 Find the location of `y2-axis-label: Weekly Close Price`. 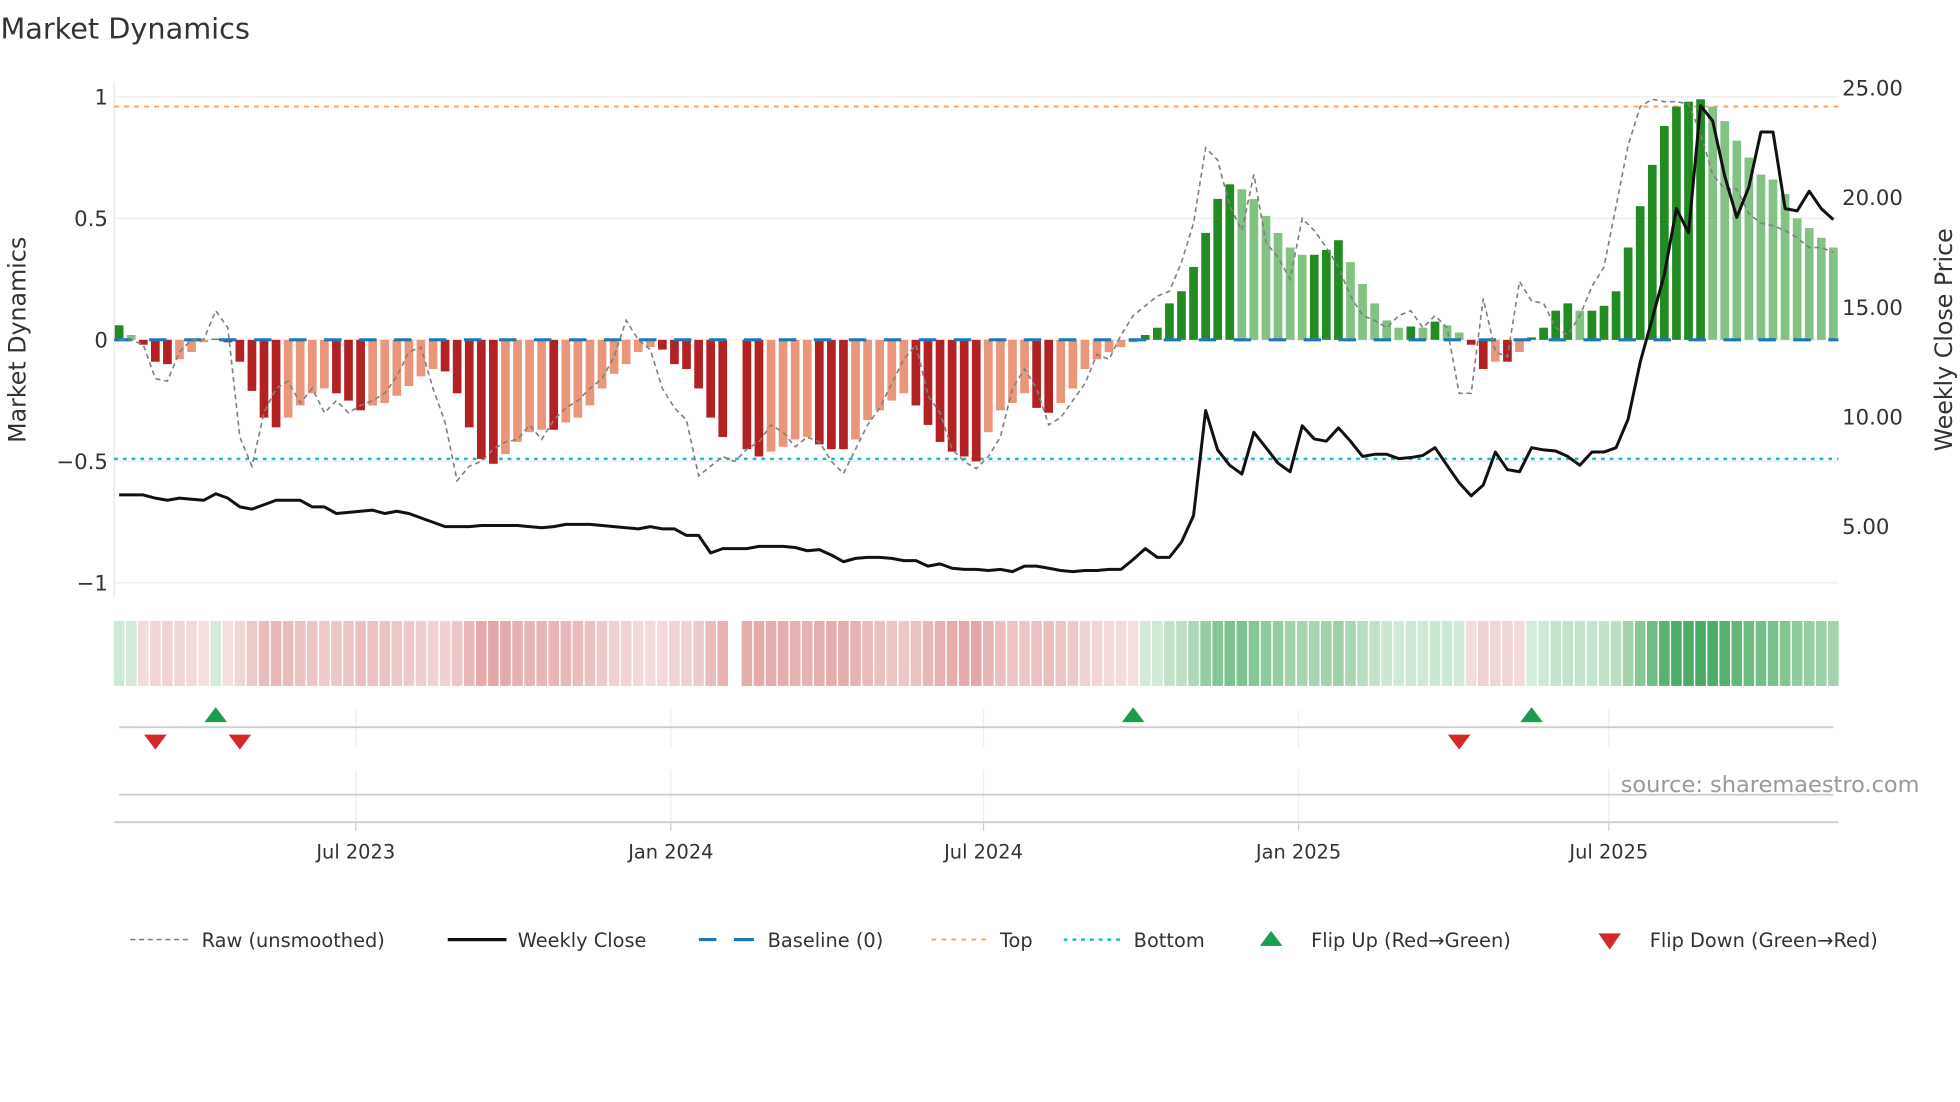

y2-axis-label: Weekly Close Price is located at coordinates (1944, 339).